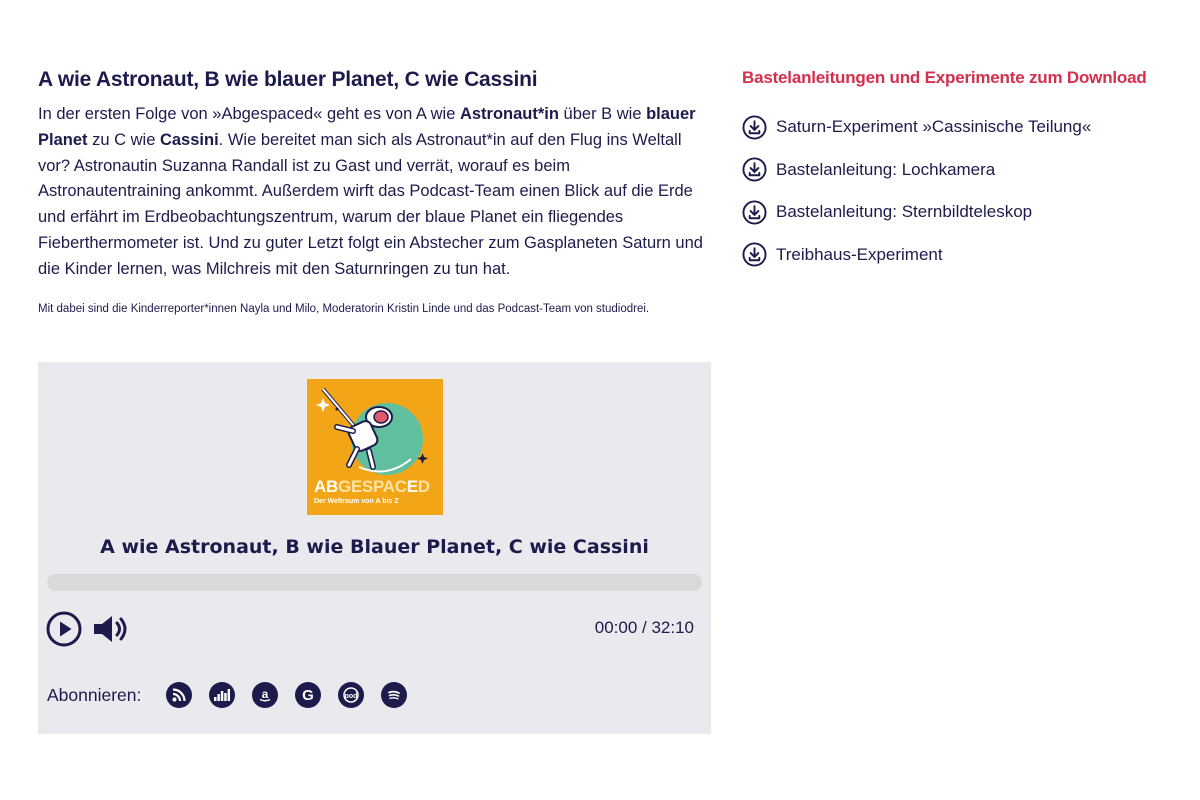 This screenshot has height=800, width=1200. I want to click on cover-subtitle: Der Weltraum von A bis Z, so click(356, 501).